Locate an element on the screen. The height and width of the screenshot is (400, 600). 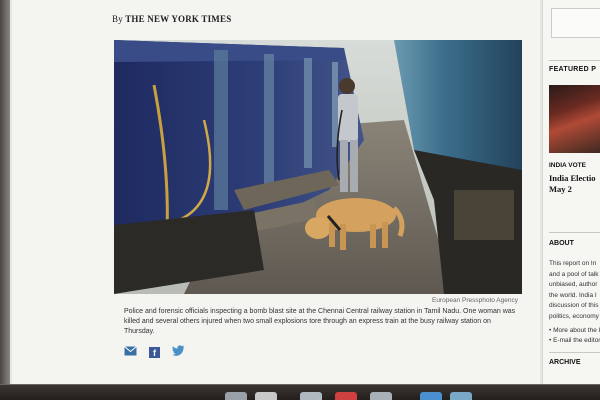
featured-headline-line1: India Electio is located at coordinates (572, 178).